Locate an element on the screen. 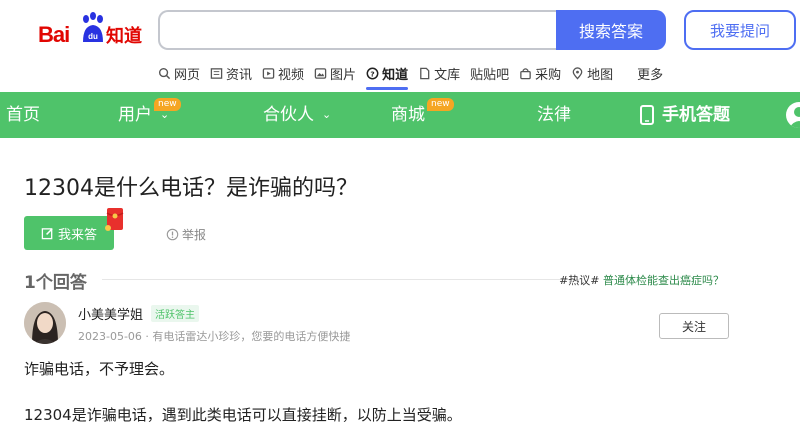  search-icon is located at coordinates (164, 73).